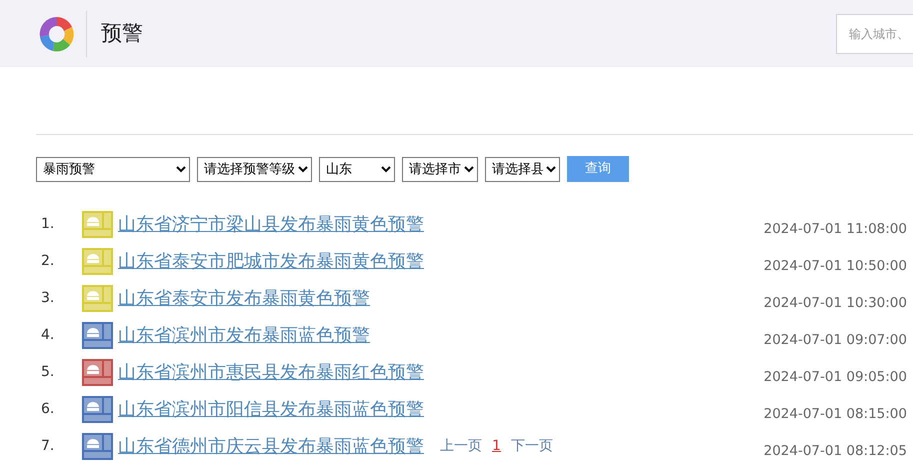  Describe the element at coordinates (531, 446) in the screenshot. I see `pager-link: 下一页` at that location.